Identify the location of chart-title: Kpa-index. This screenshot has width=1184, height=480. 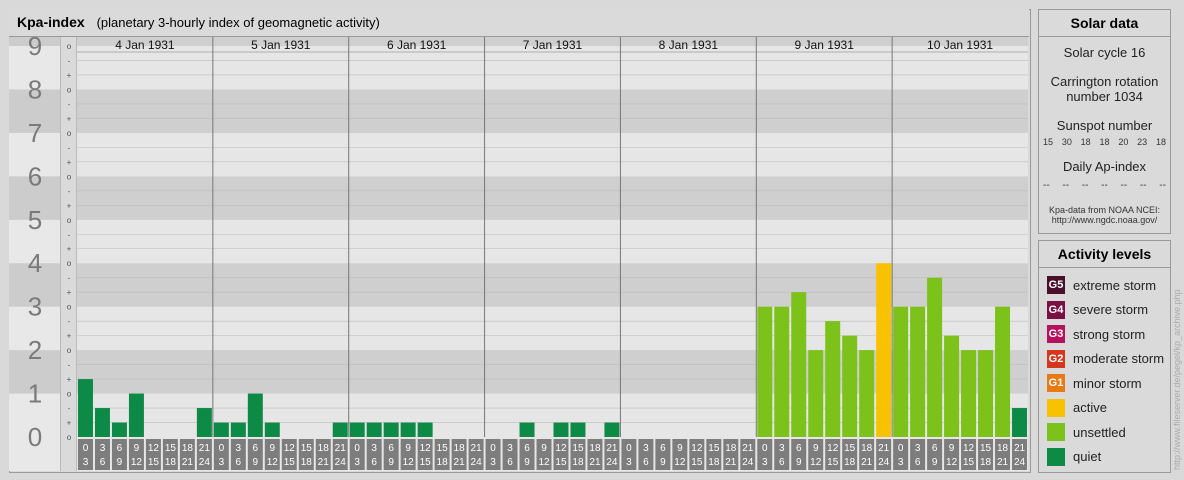
(51, 22).